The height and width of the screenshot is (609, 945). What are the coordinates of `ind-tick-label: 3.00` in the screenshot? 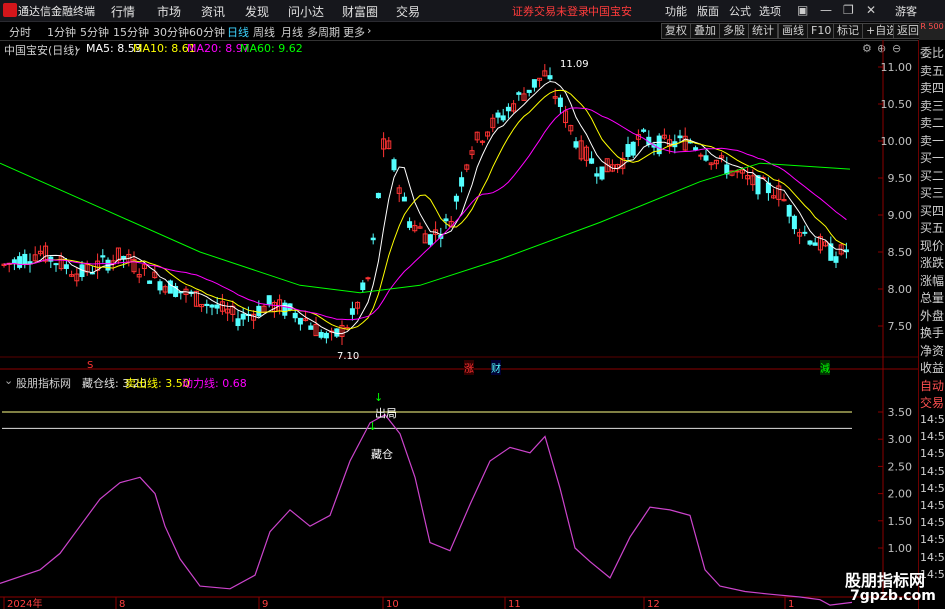 It's located at (900, 439).